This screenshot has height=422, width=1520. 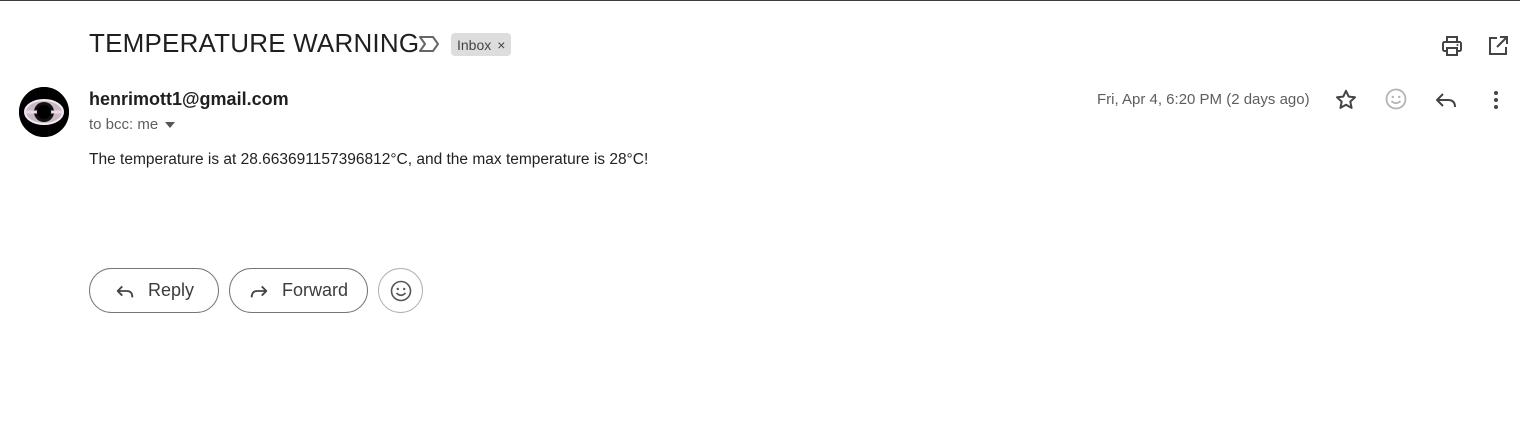 What do you see at coordinates (189, 99) in the screenshot?
I see `sender-email: henrimott1@gmail.com` at bounding box center [189, 99].